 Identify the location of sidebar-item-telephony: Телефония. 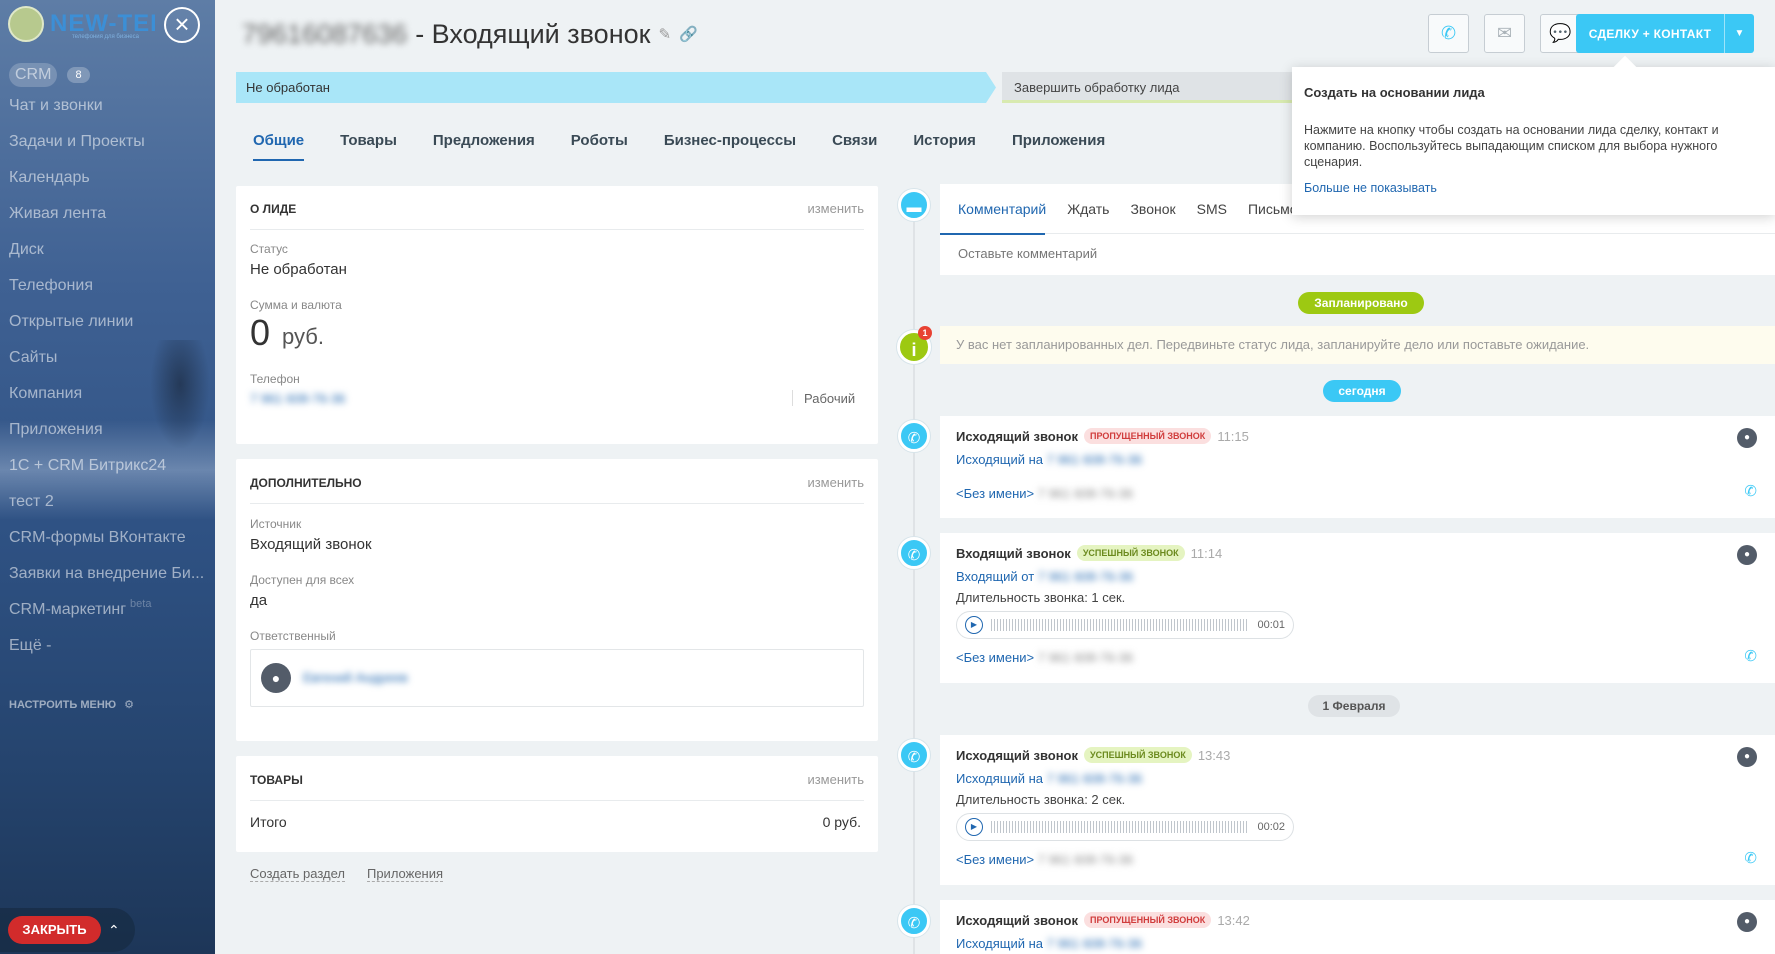
(107, 286).